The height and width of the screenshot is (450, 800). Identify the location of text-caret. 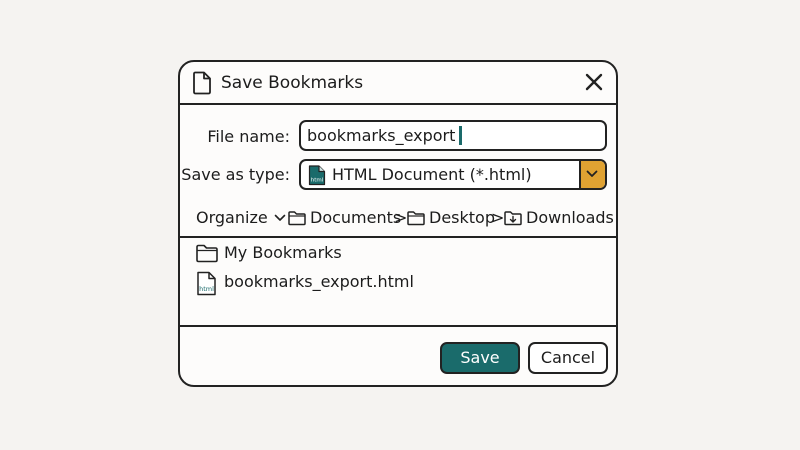
(460, 135).